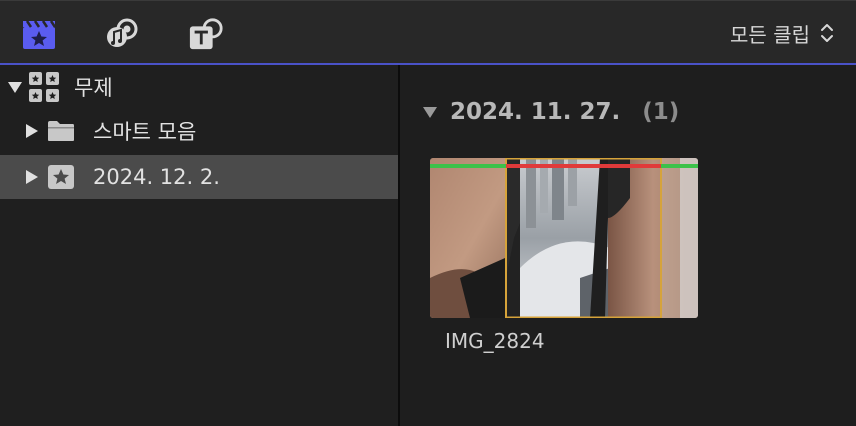  What do you see at coordinates (770, 34) in the screenshot?
I see `clip-filter-label: 모든 클립` at bounding box center [770, 34].